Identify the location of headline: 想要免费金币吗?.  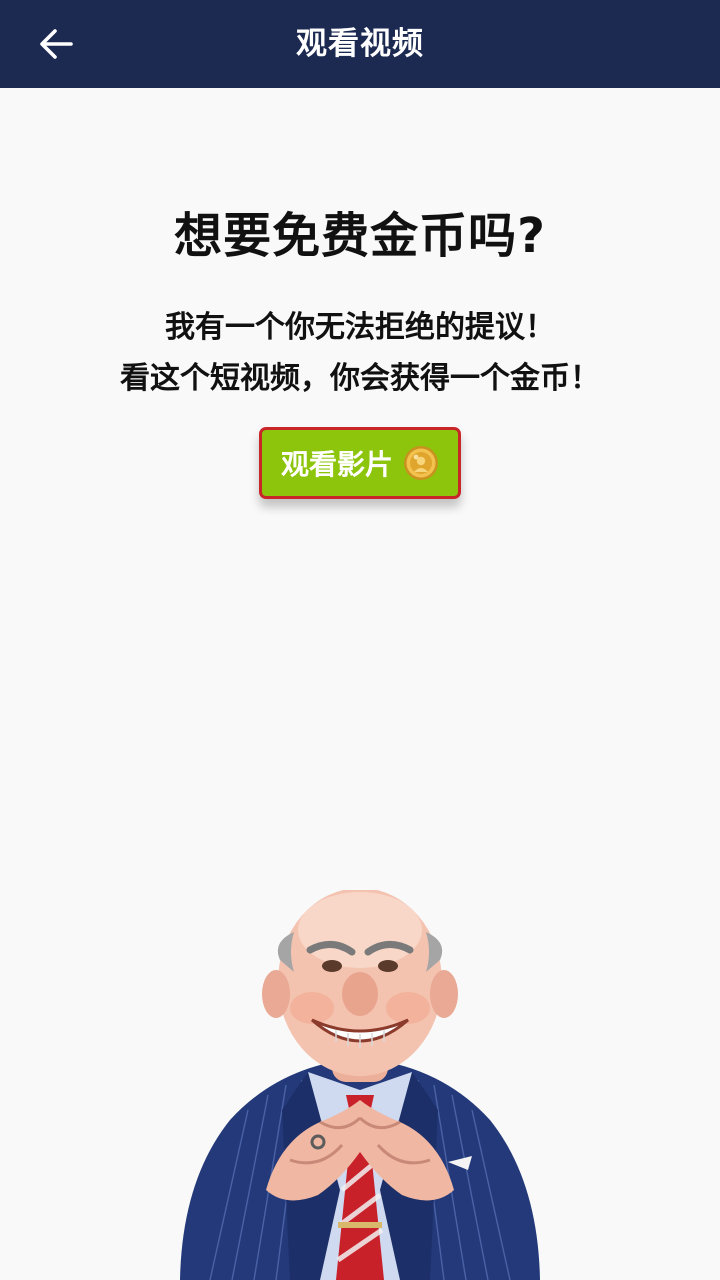
(360, 236).